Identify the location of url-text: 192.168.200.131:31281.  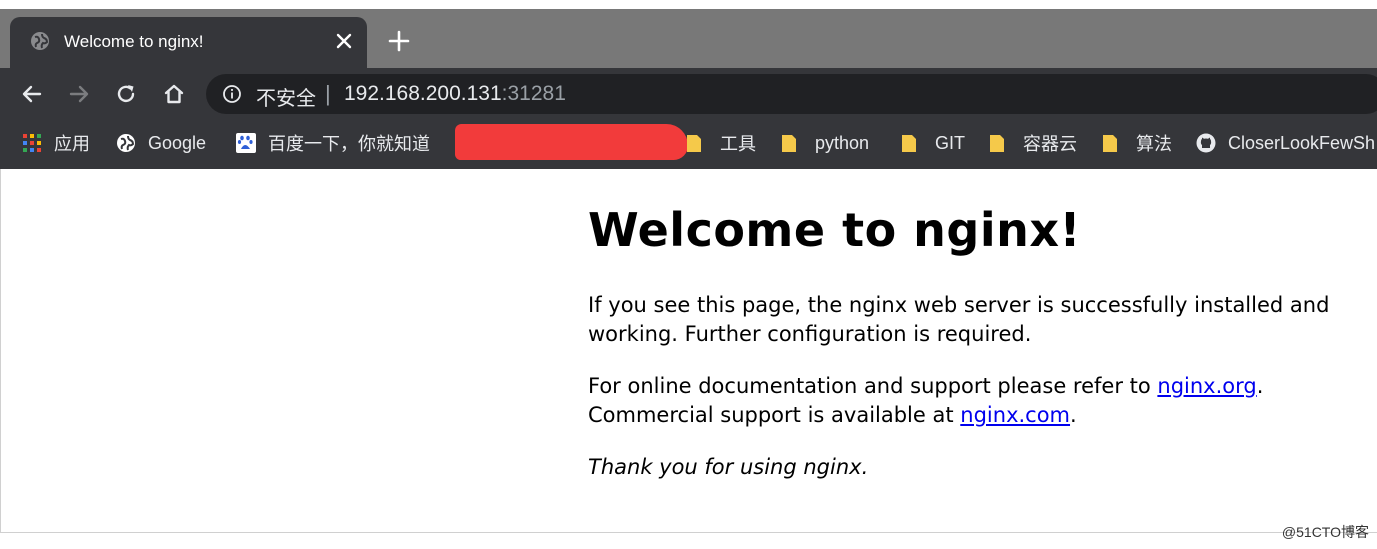
(455, 94).